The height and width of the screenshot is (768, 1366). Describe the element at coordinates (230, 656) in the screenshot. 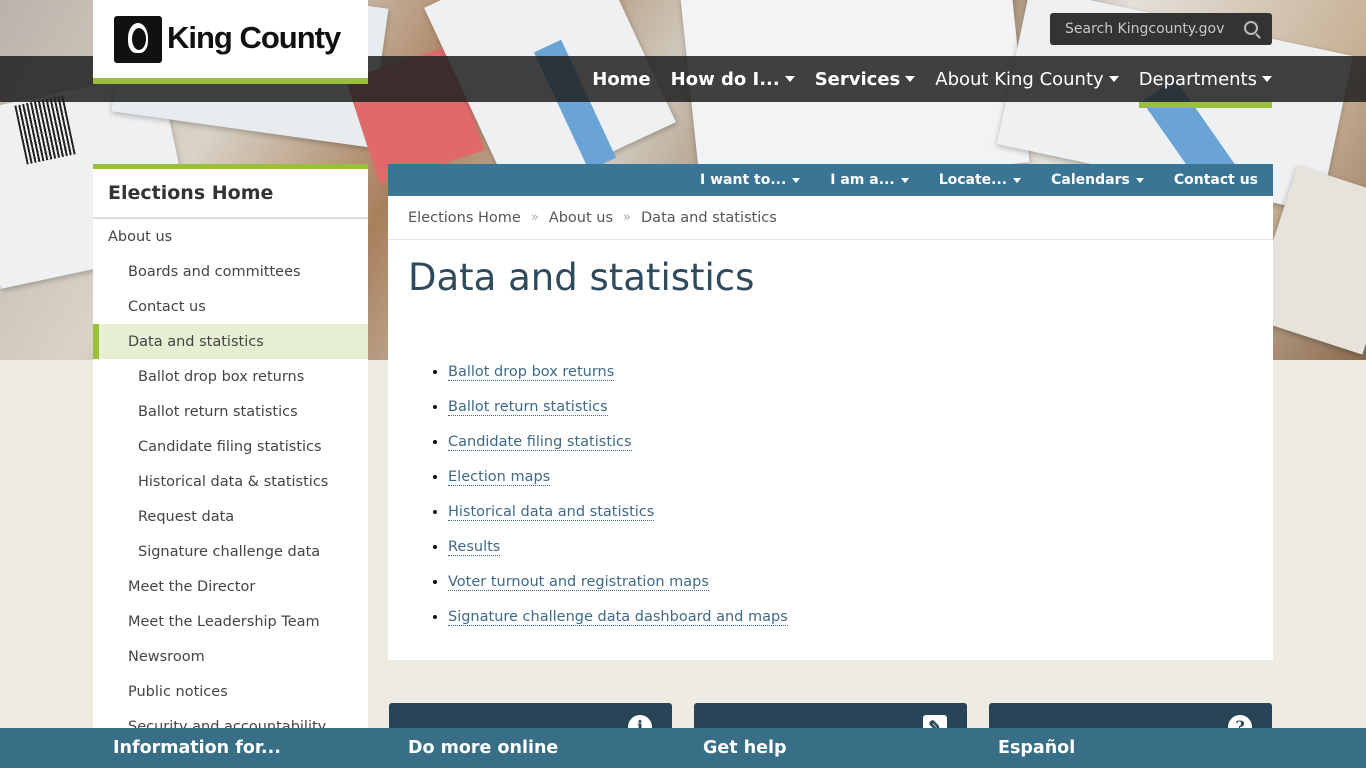

I see `sidebar-item-newsroom: Newsroom` at that location.